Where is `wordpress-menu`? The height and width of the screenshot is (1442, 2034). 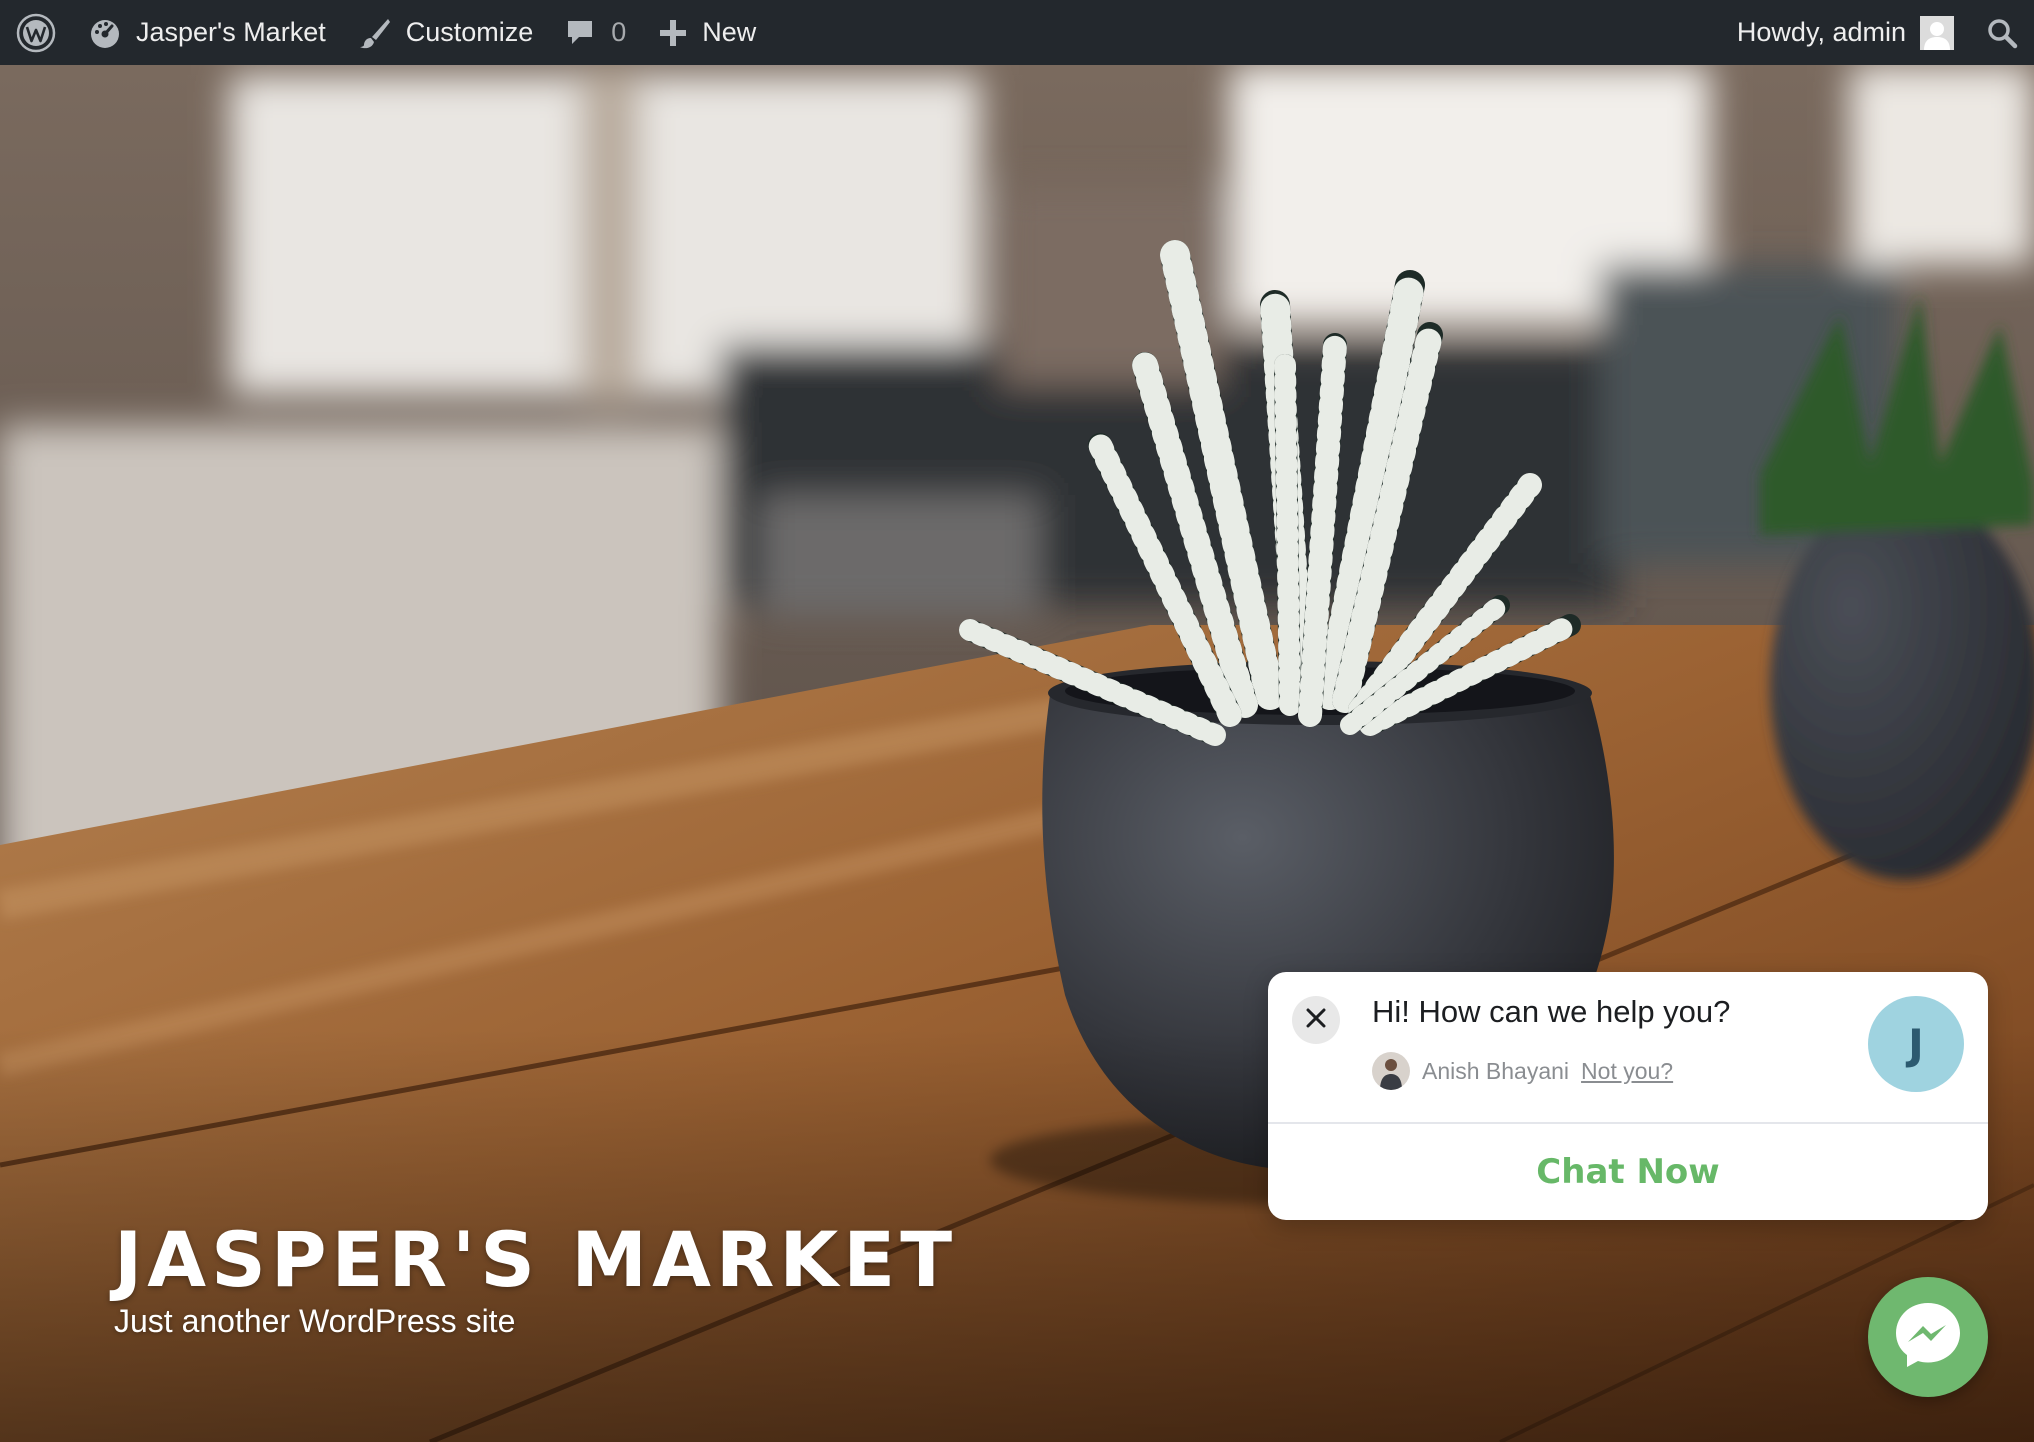
wordpress-menu is located at coordinates (36, 32).